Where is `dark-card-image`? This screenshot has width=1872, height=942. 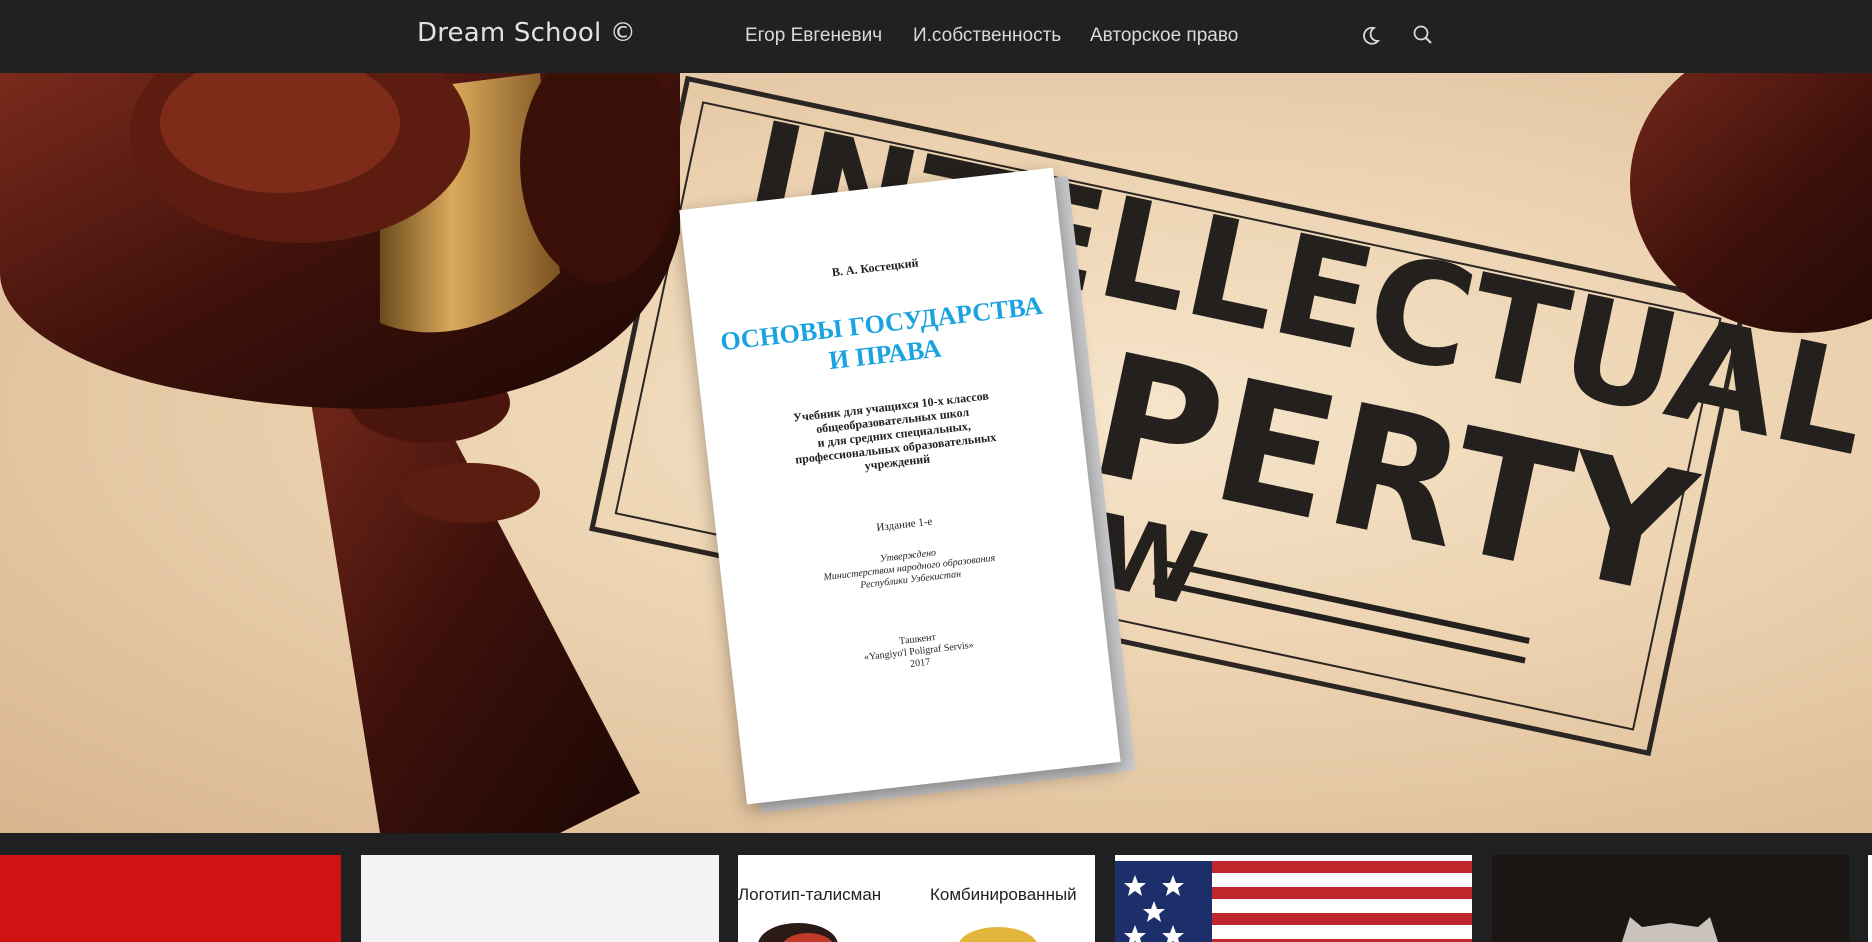 dark-card-image is located at coordinates (1670, 929).